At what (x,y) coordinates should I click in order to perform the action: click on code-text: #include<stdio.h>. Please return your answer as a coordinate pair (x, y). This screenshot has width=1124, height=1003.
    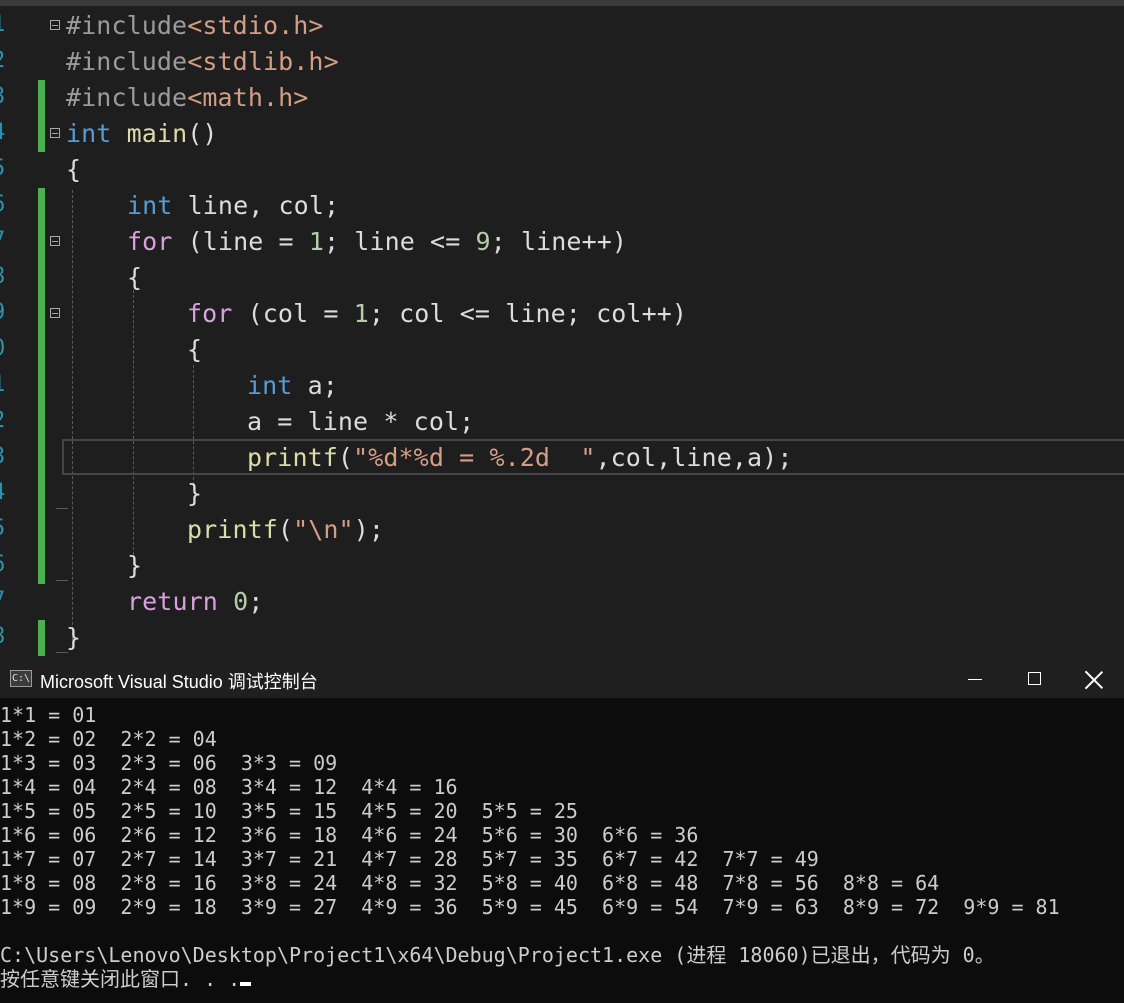
    Looking at the image, I should click on (195, 25).